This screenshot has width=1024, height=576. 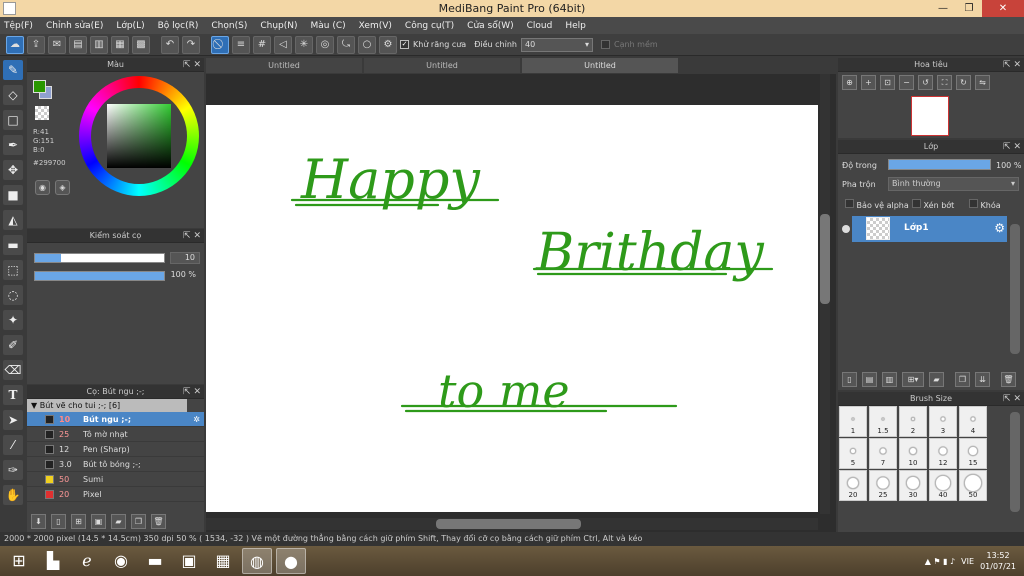 What do you see at coordinates (328, 26) in the screenshot?
I see `menu-color: Màu (C)` at bounding box center [328, 26].